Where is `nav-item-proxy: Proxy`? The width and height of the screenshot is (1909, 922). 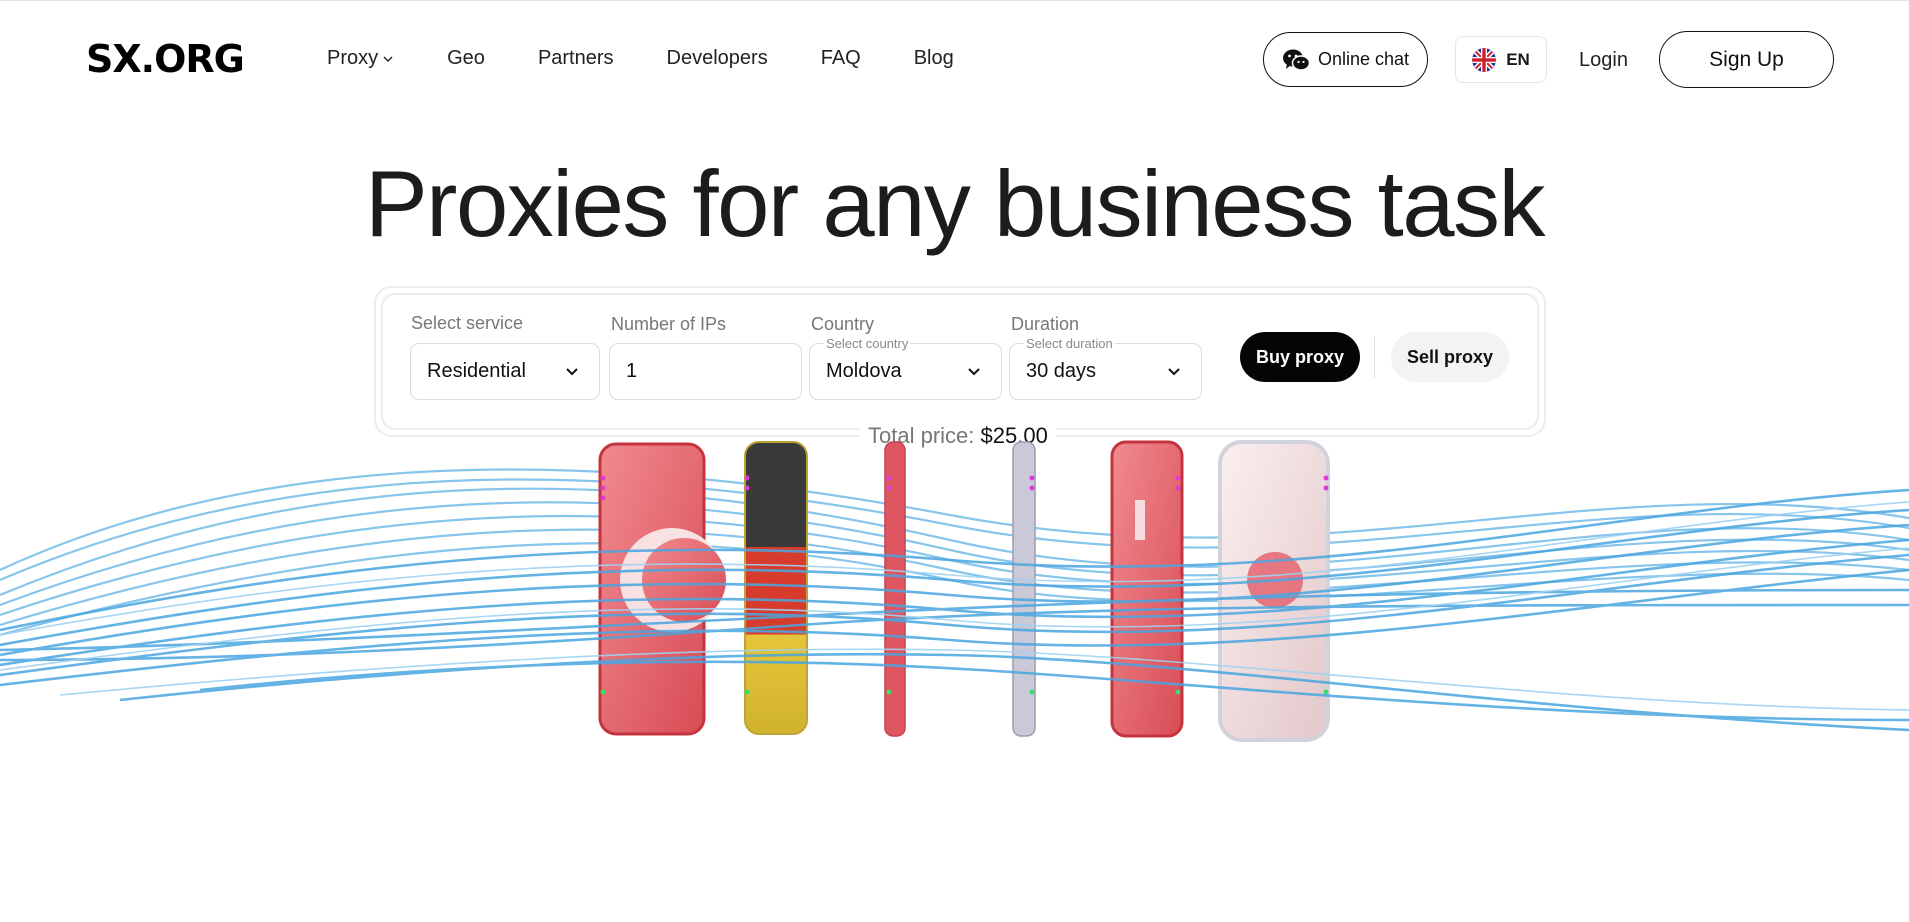 nav-item-proxy: Proxy is located at coordinates (360, 58).